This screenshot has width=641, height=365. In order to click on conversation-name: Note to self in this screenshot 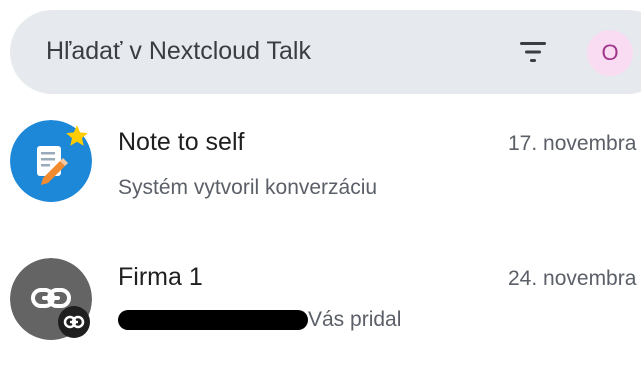, I will do `click(181, 142)`.